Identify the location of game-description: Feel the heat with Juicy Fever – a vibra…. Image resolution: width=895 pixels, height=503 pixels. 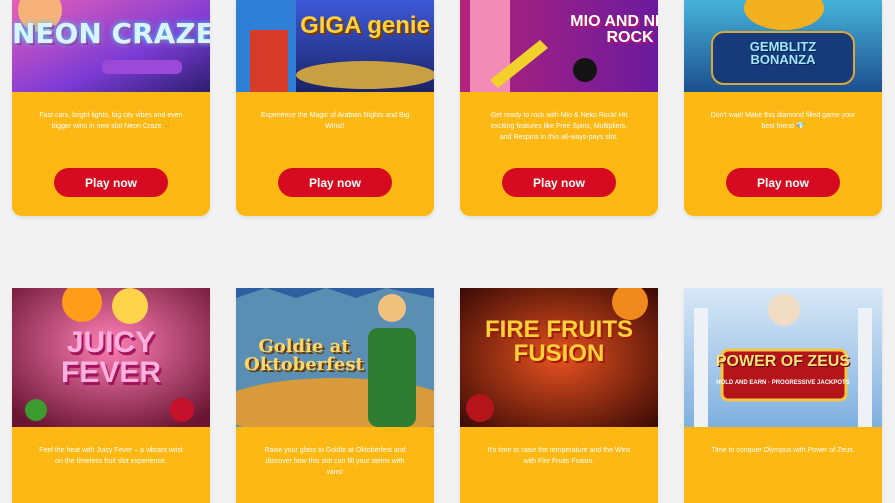
(111, 456).